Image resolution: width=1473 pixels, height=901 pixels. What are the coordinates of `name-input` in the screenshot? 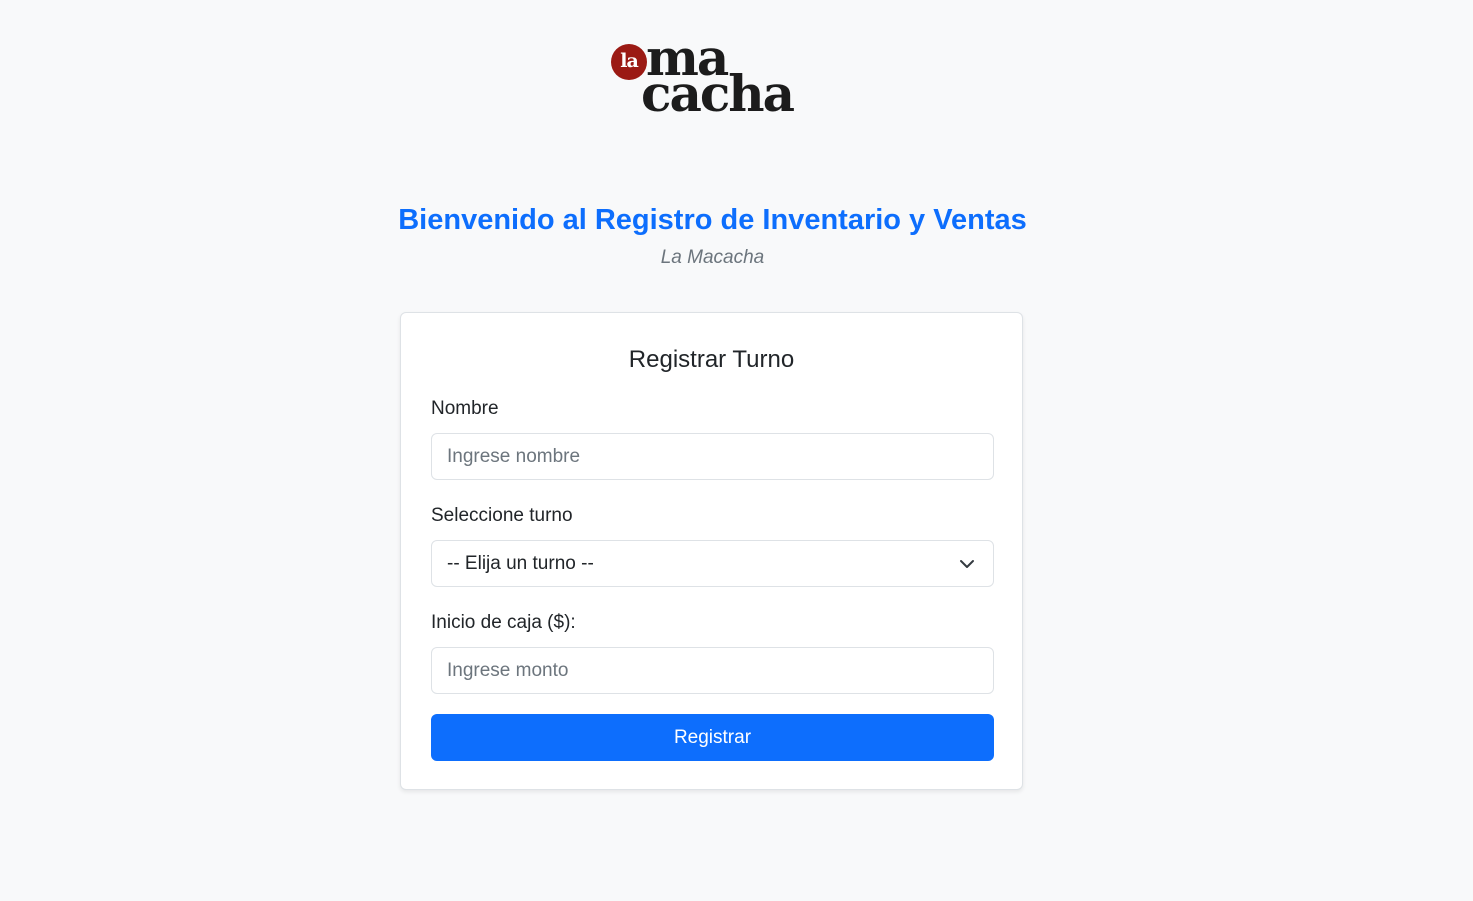 It's located at (712, 456).